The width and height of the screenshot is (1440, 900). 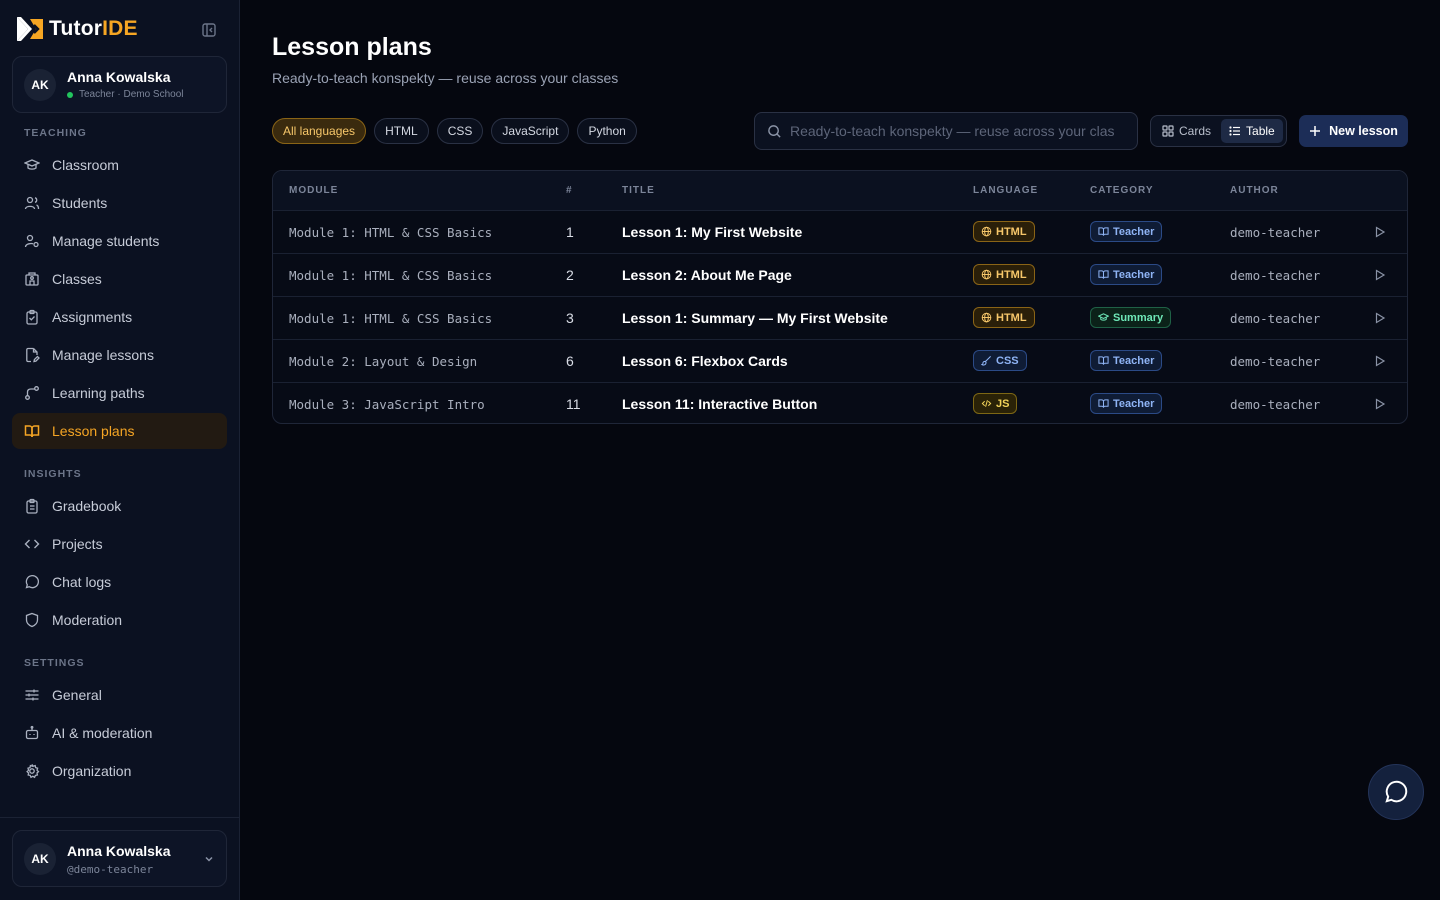 What do you see at coordinates (70, 94) in the screenshot?
I see `online-status-icon` at bounding box center [70, 94].